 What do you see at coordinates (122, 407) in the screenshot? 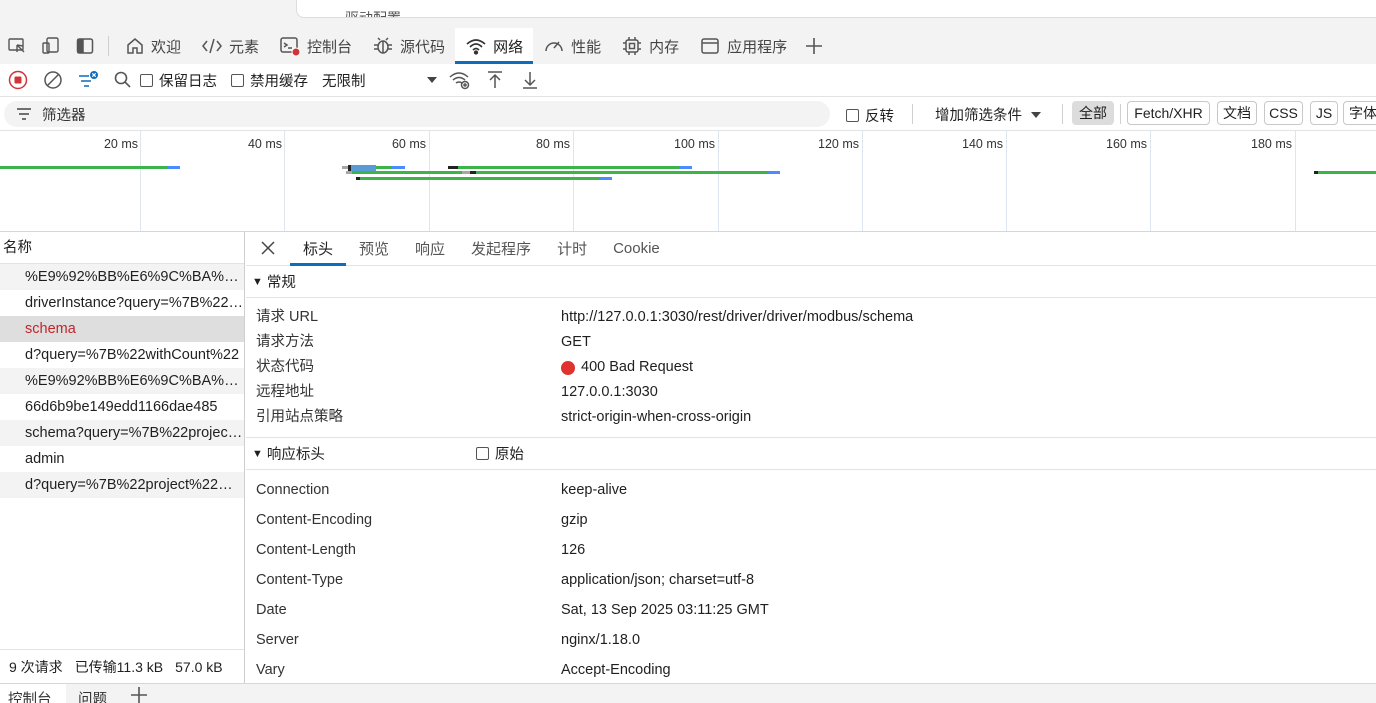
I see `request-row: 66d6b9be149edd1166dae485` at bounding box center [122, 407].